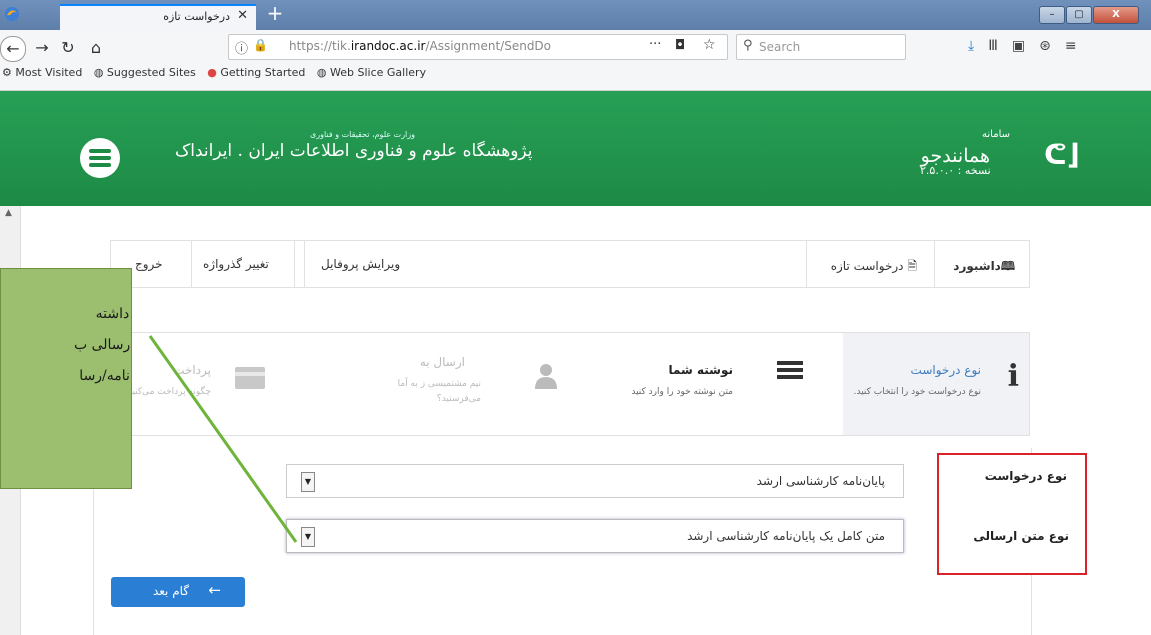 The image size is (1151, 635). I want to click on tab-close-icon: ✕, so click(242, 15).